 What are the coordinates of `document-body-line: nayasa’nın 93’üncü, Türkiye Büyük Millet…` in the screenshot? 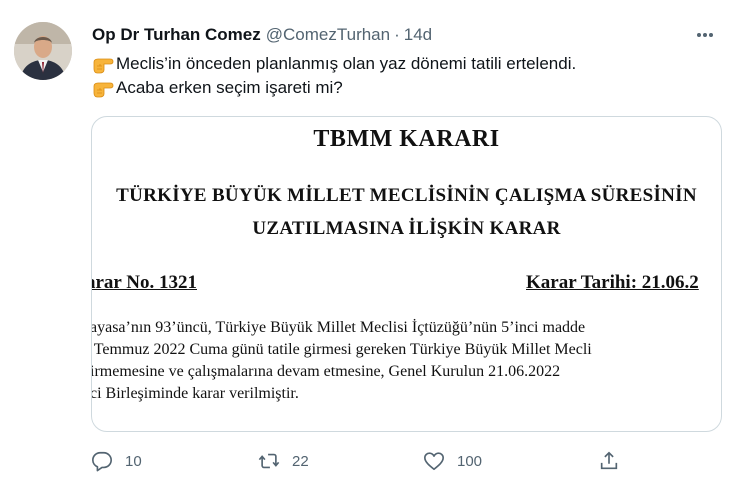 It's located at (338, 327).